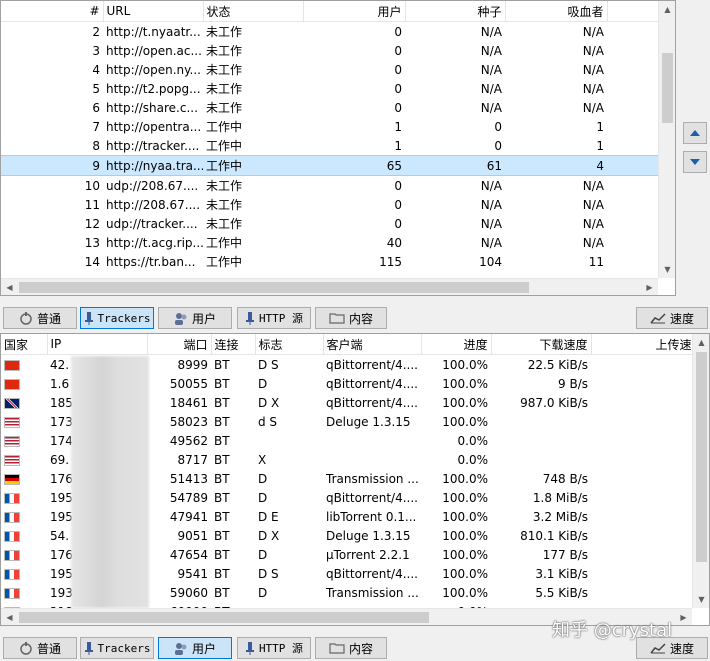 This screenshot has height=661, width=710. Describe the element at coordinates (153, 11) in the screenshot. I see `col-url: URL` at that location.